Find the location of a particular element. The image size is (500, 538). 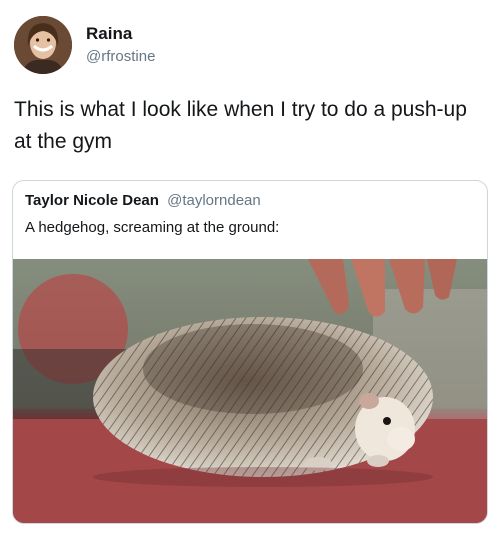

quoted-author-handle: @taylorndean is located at coordinates (214, 200).